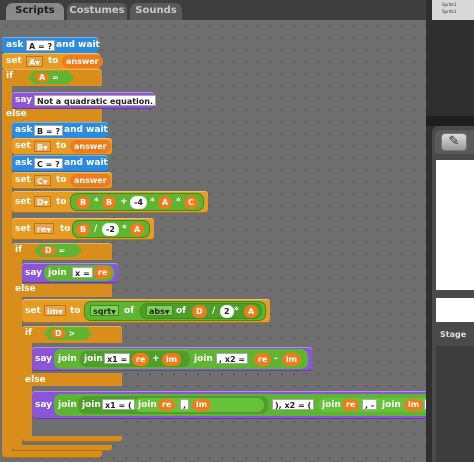 Image resolution: width=474 pixels, height=462 pixels. I want to click on set-im-block: set im▼ to sqrt▼ of abs▼ of D / 2 * A, so click(146, 311).